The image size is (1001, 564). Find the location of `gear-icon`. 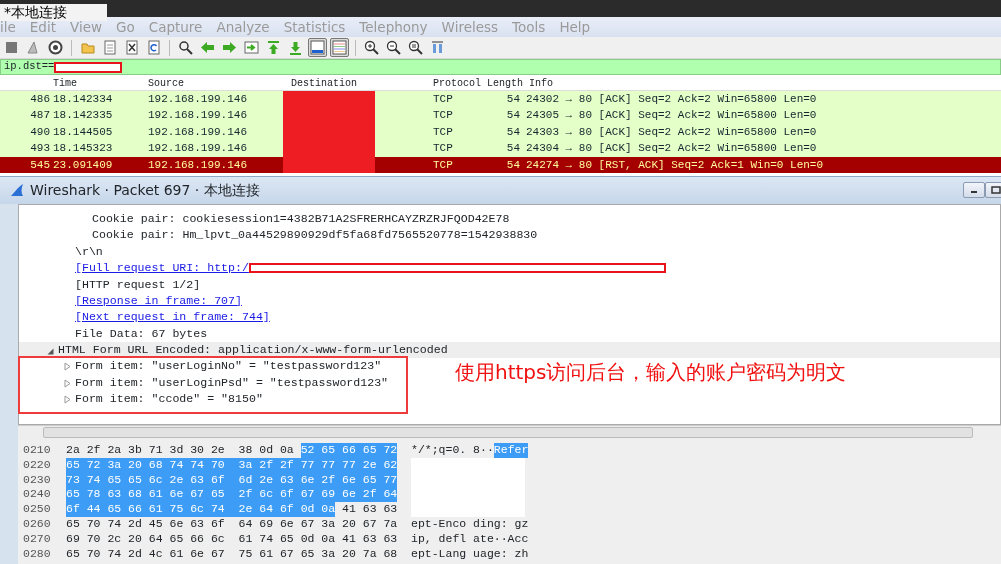

gear-icon is located at coordinates (55, 47).